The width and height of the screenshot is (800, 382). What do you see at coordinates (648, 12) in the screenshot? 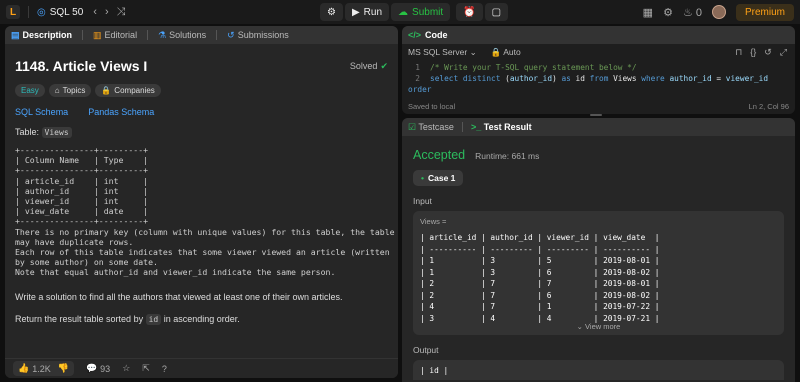
I see `layout-icon: ▦` at bounding box center [648, 12].